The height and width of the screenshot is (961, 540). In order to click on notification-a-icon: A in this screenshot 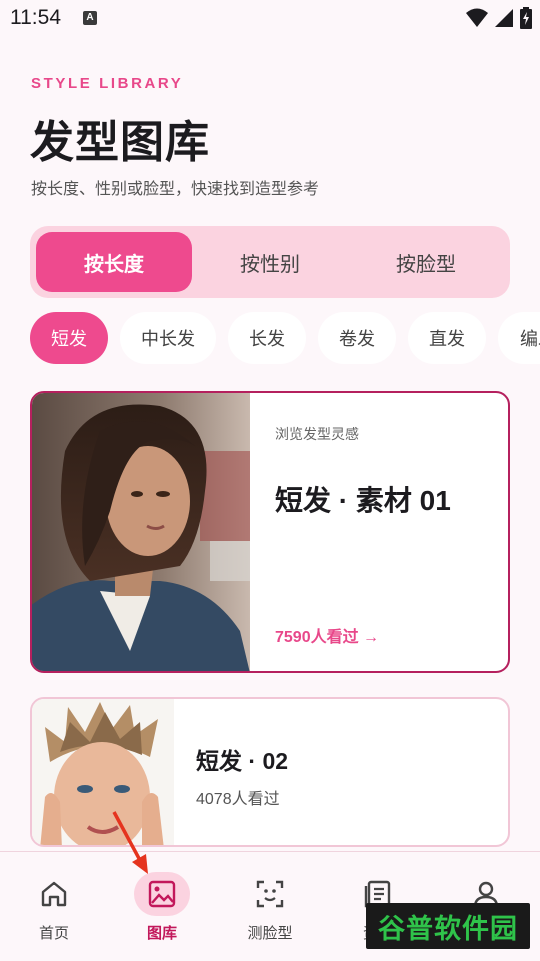, I will do `click(90, 18)`.